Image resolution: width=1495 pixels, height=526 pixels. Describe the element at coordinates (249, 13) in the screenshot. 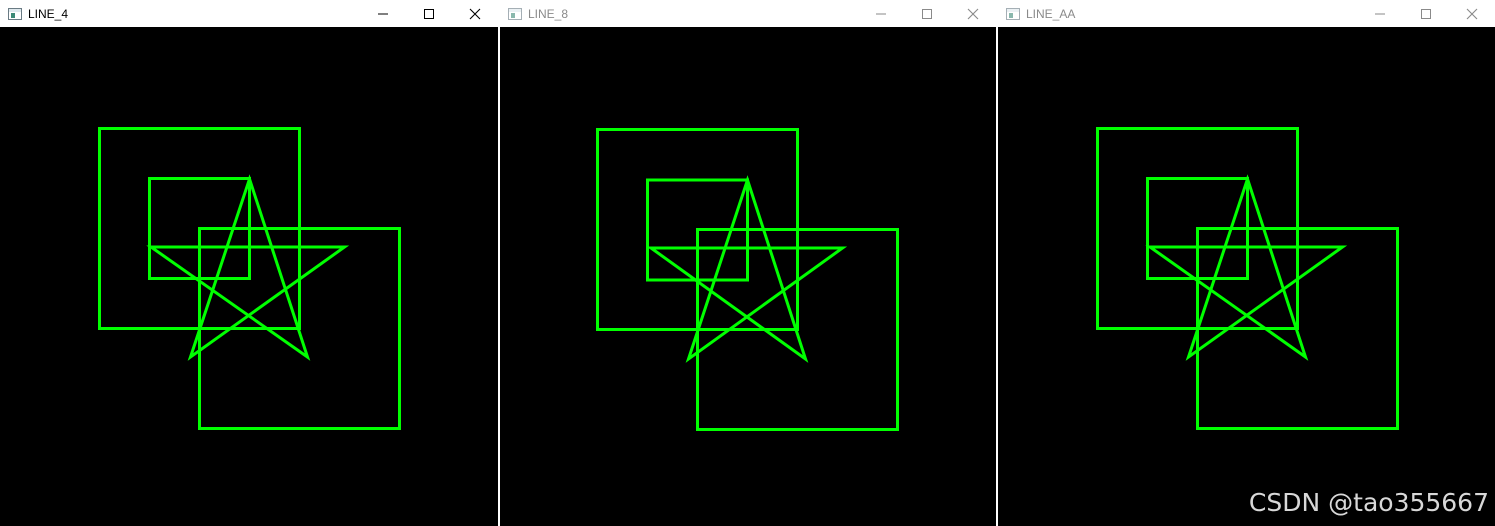

I see `title-bar: LINE_4` at that location.